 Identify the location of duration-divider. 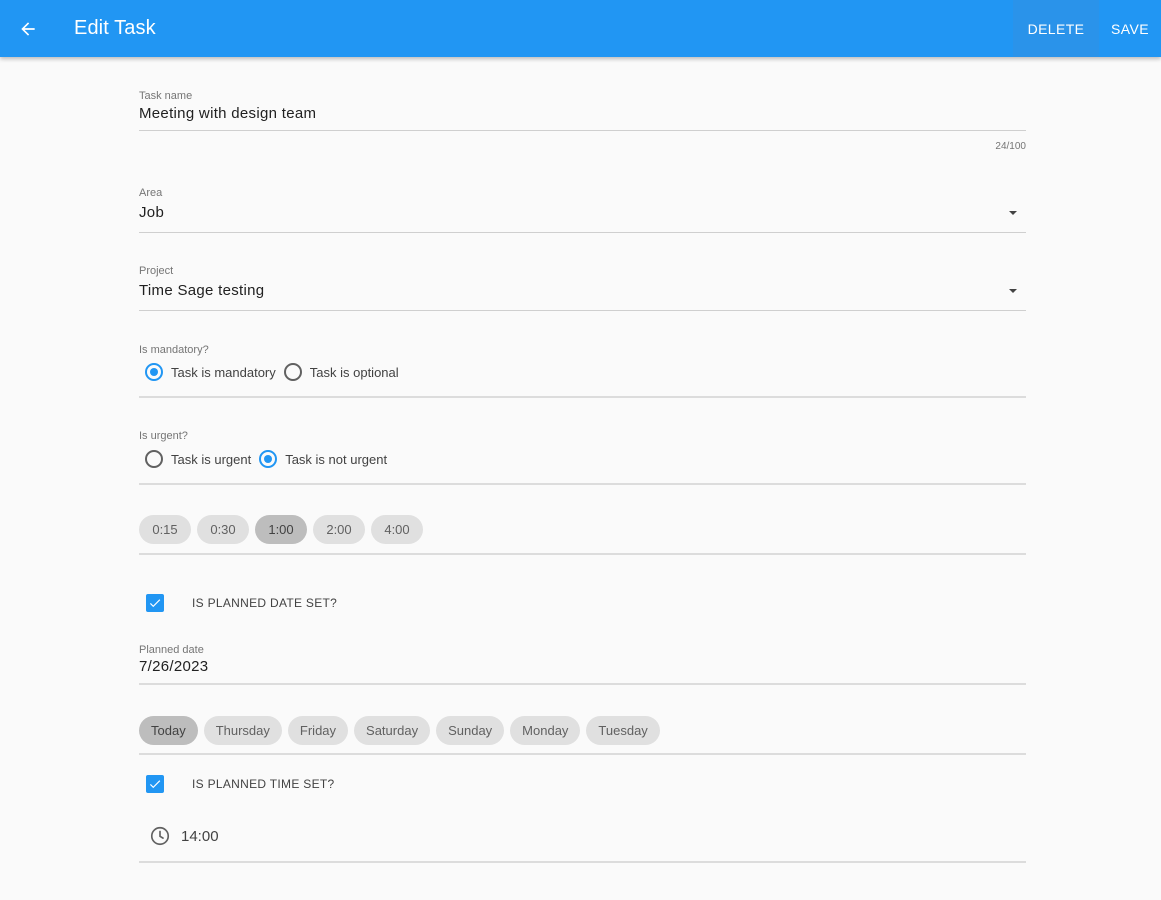
(582, 554).